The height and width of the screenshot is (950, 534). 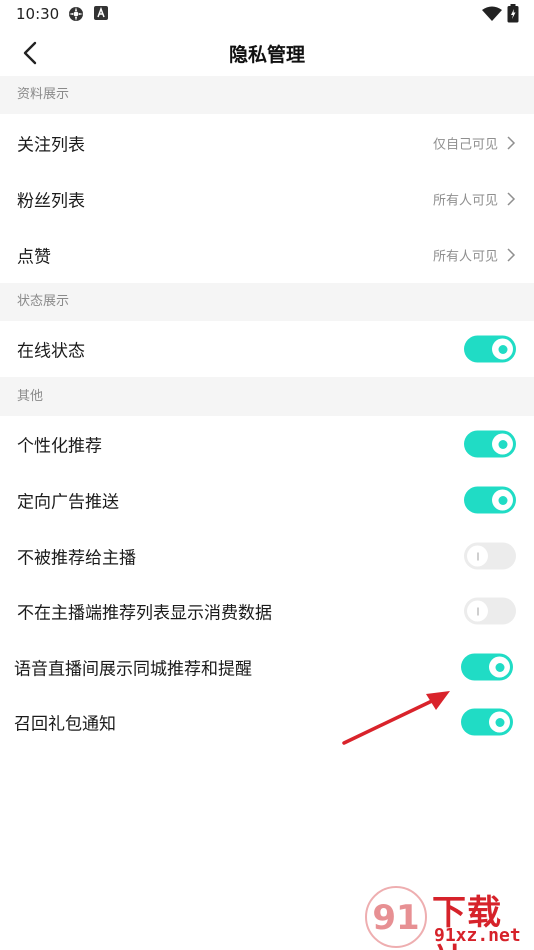 I want to click on watermark-logo-icon: 91, so click(x=396, y=917).